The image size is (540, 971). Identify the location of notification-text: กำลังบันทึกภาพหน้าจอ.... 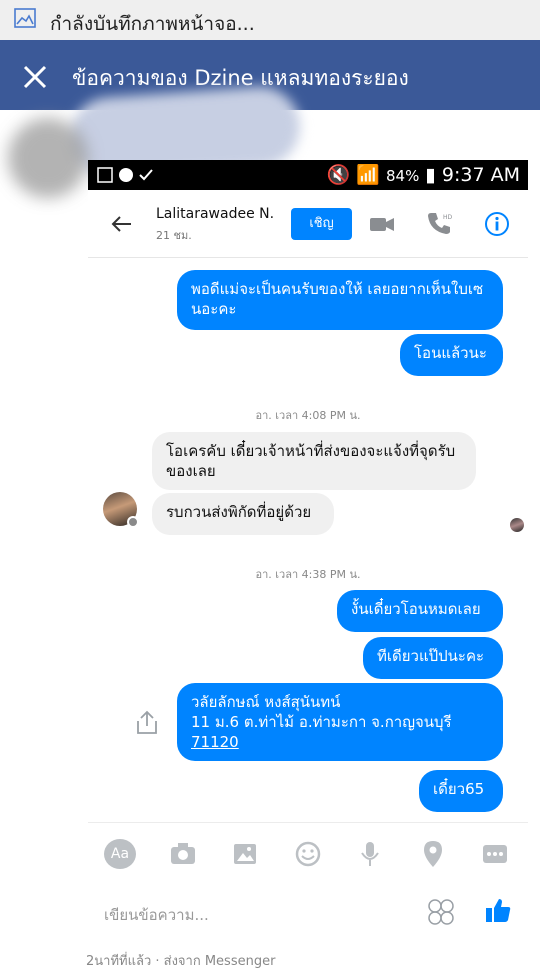
(152, 24).